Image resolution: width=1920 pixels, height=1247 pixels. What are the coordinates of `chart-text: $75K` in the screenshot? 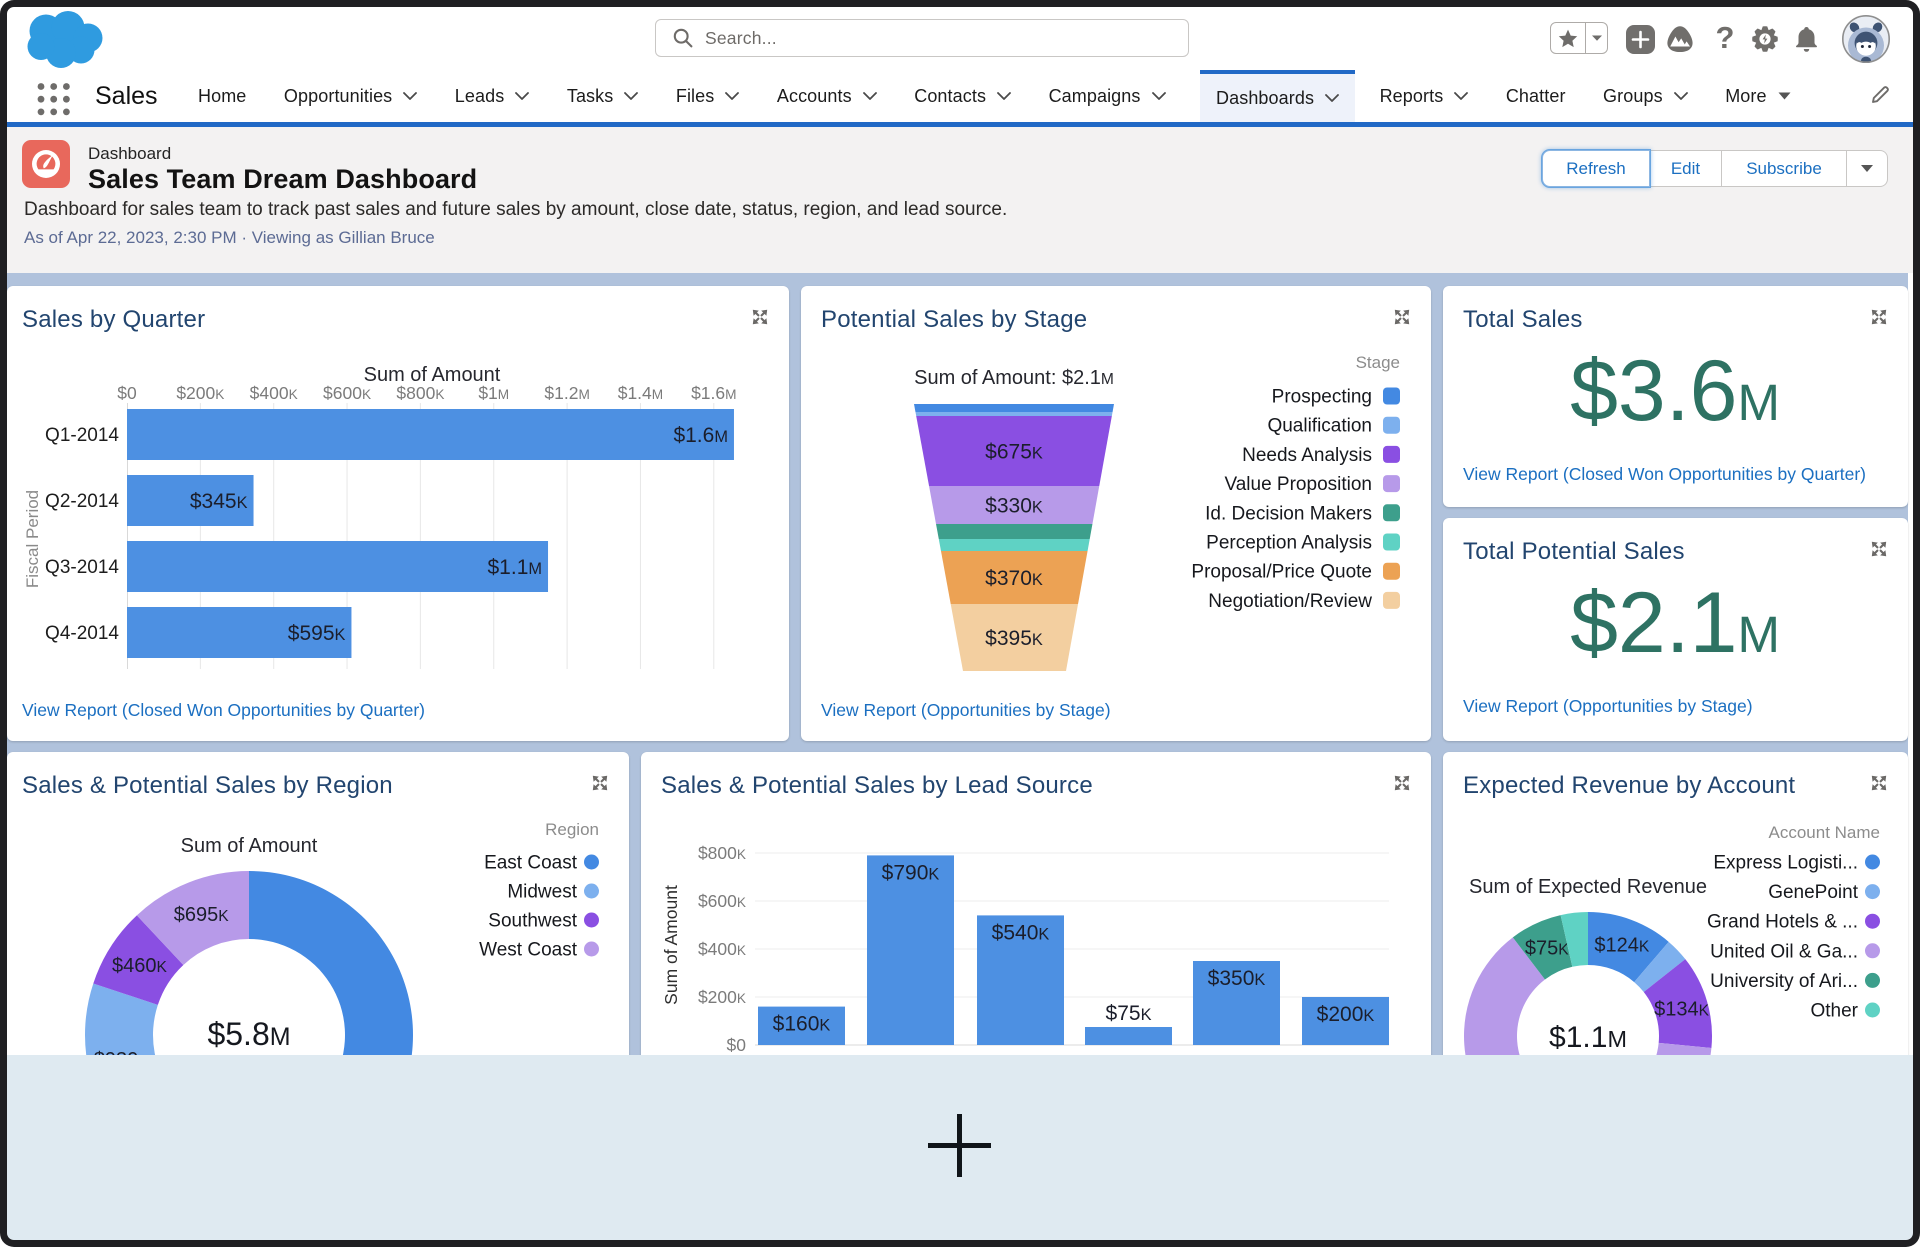 It's located at (1547, 949).